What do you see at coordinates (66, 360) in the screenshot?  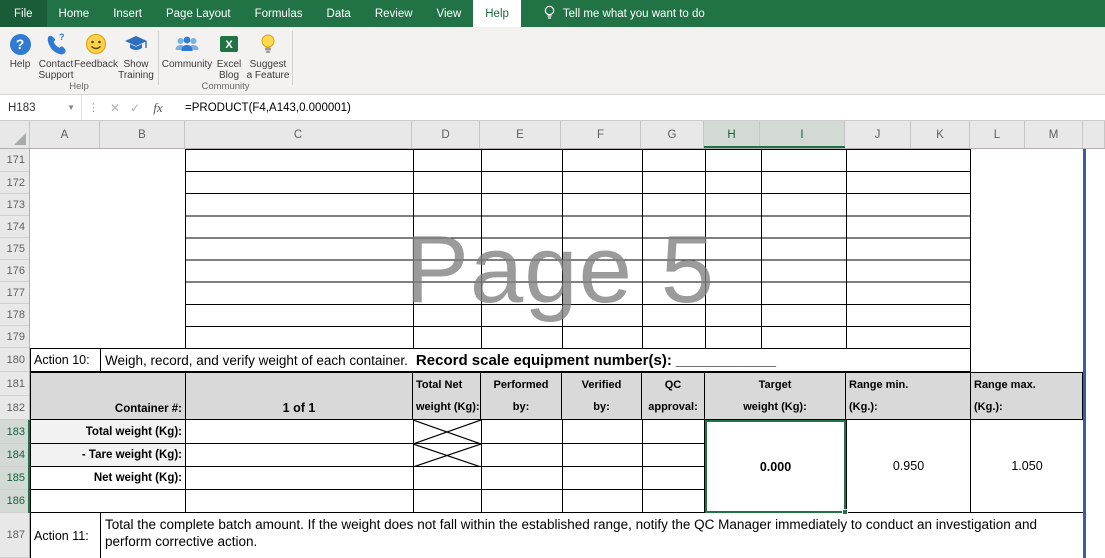 I see `action10-label-cell: Action 10:` at bounding box center [66, 360].